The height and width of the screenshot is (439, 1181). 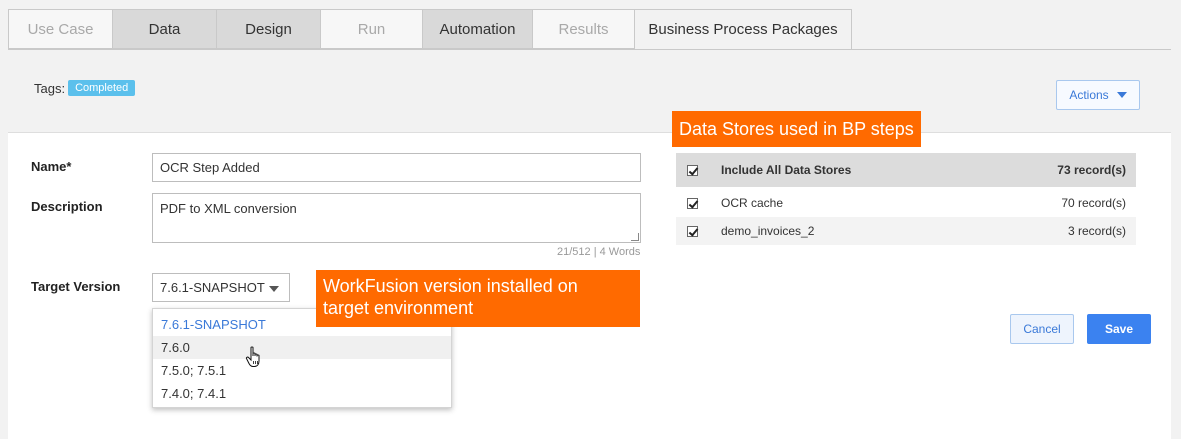 I want to click on tags-row: Tags: Completed, so click(x=85, y=88).